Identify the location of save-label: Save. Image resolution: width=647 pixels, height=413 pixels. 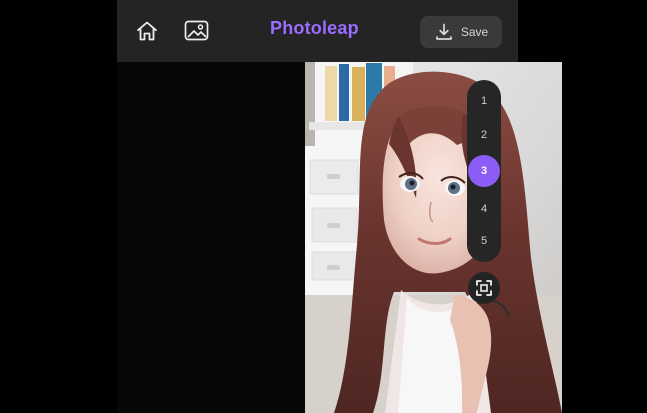
(474, 32).